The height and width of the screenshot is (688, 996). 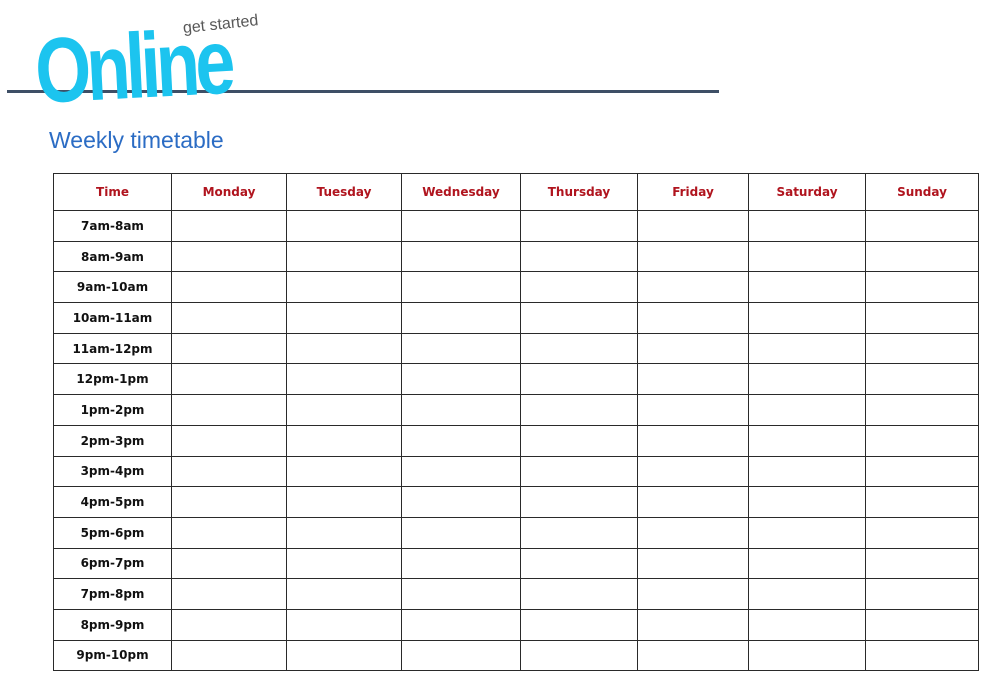 What do you see at coordinates (136, 140) in the screenshot?
I see `page-title: Weekly timetable` at bounding box center [136, 140].